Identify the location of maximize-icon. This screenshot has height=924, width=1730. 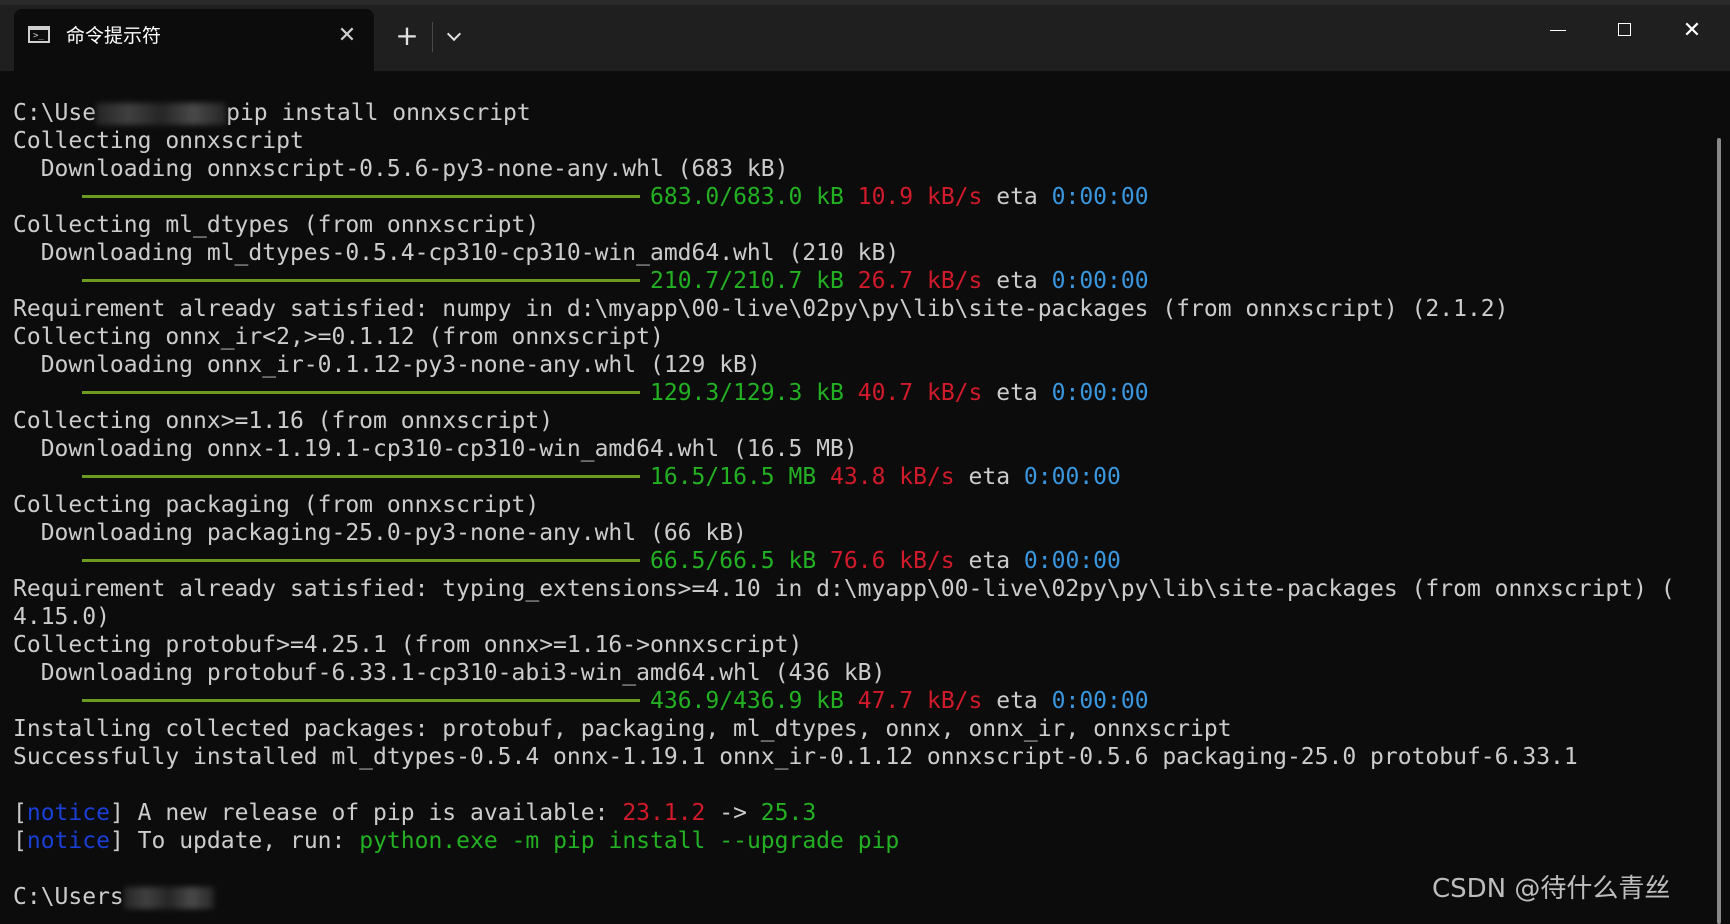
(1624, 29).